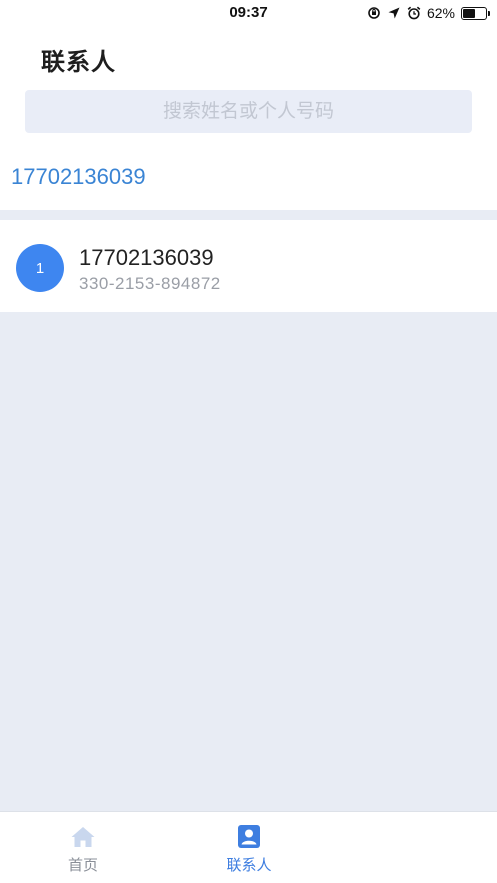  I want to click on tab-home: 首页, so click(83, 847).